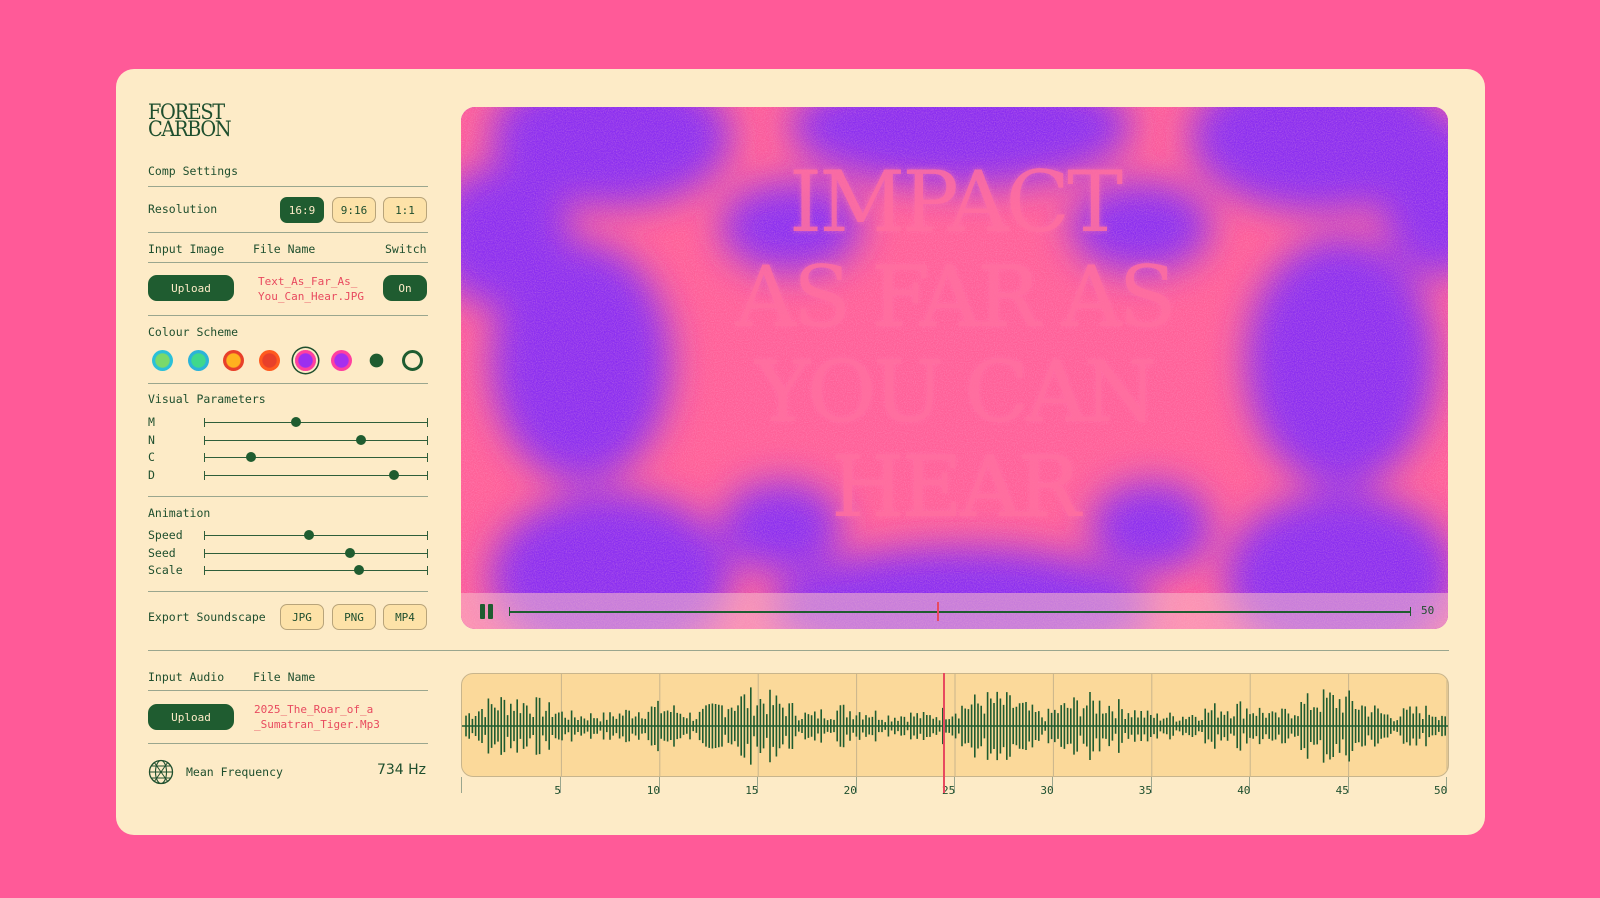 The width and height of the screenshot is (1600, 898). Describe the element at coordinates (193, 171) in the screenshot. I see `comp-settings-title: Comp Settings` at that location.